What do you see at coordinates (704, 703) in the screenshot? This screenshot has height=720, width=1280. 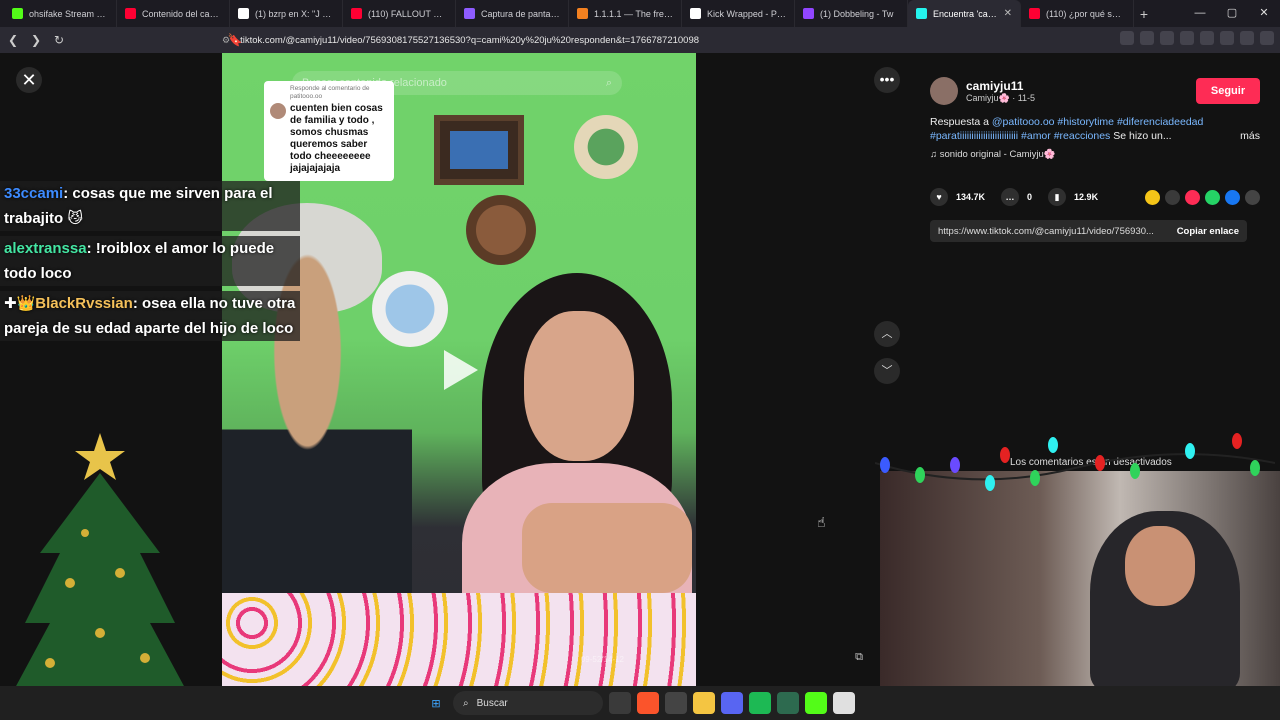 I see `file-explorer-icon` at bounding box center [704, 703].